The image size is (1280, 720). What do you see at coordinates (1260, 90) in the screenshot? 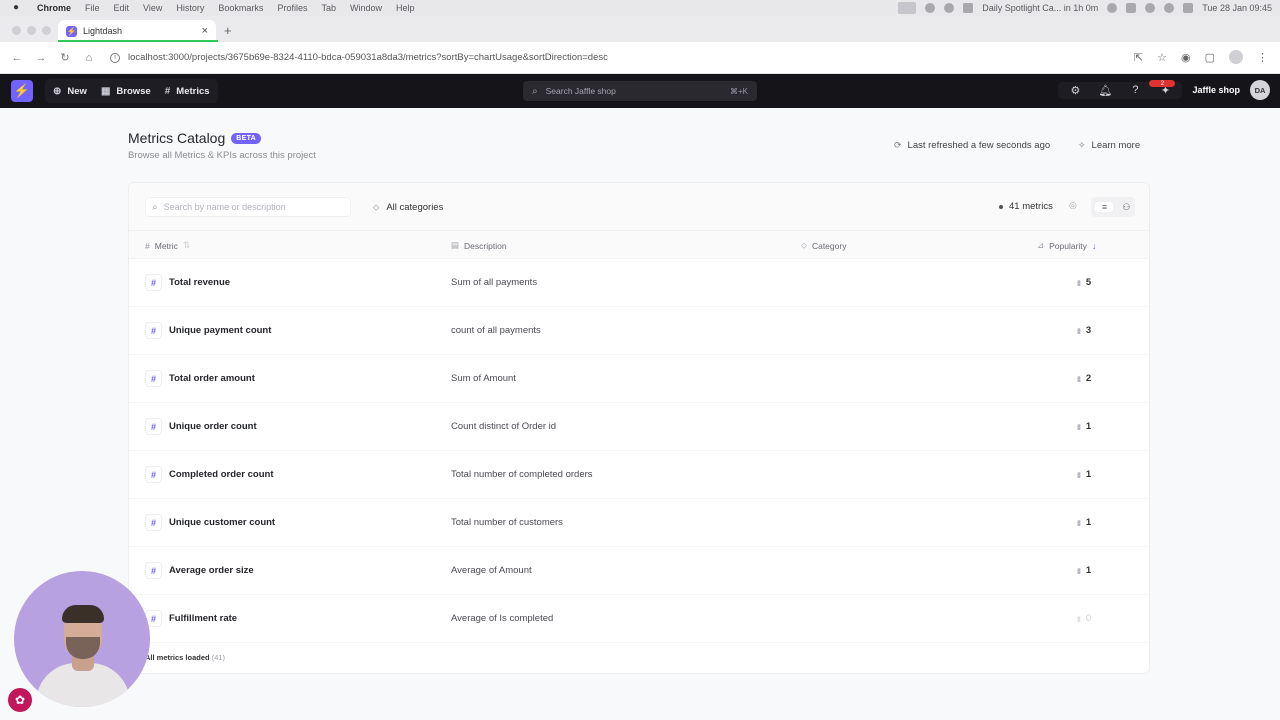
I see `user-avatar: DA` at bounding box center [1260, 90].